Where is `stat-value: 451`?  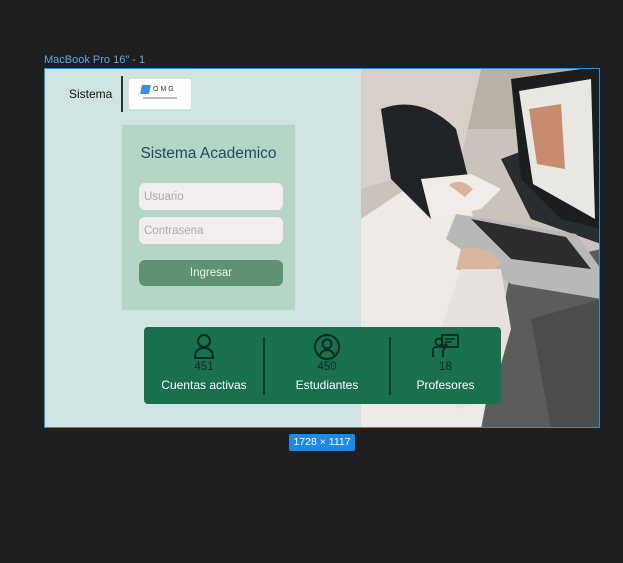
stat-value: 451 is located at coordinates (204, 367).